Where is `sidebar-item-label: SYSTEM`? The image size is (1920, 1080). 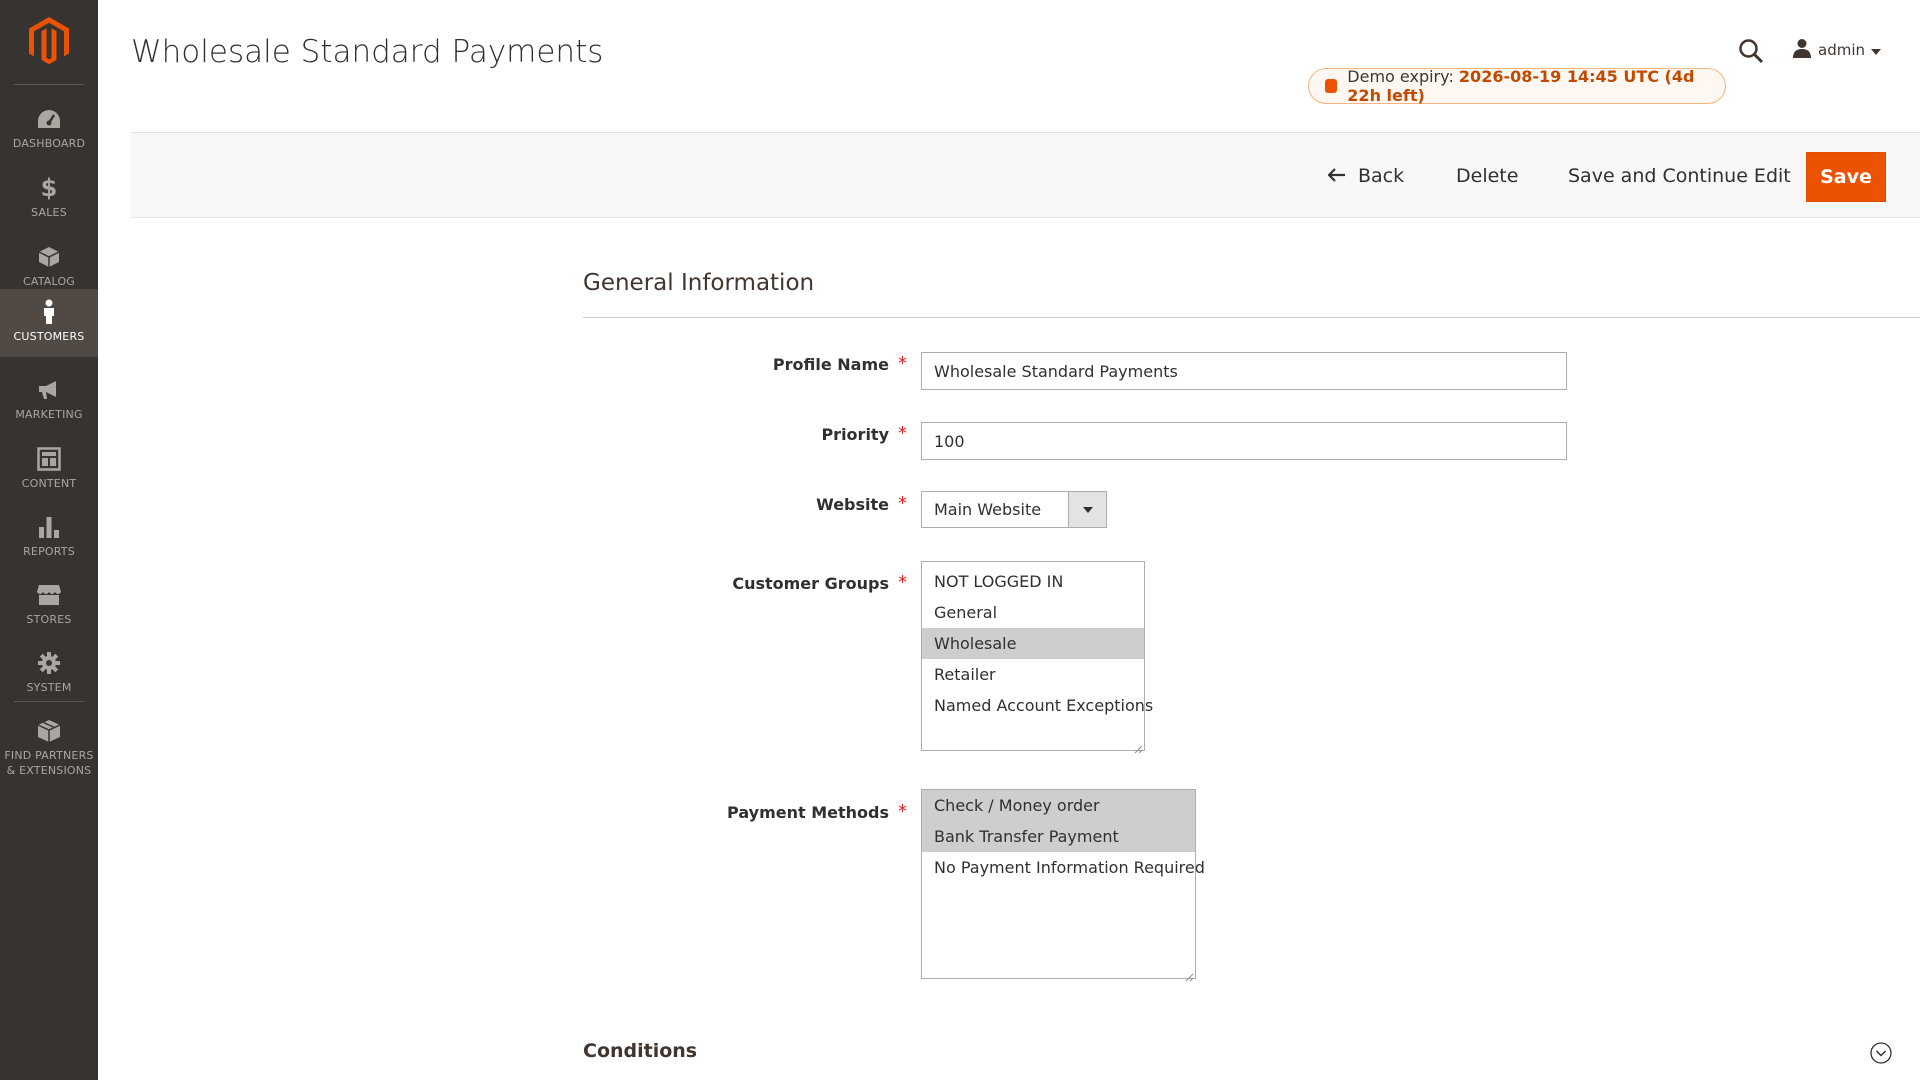 sidebar-item-label: SYSTEM is located at coordinates (49, 687).